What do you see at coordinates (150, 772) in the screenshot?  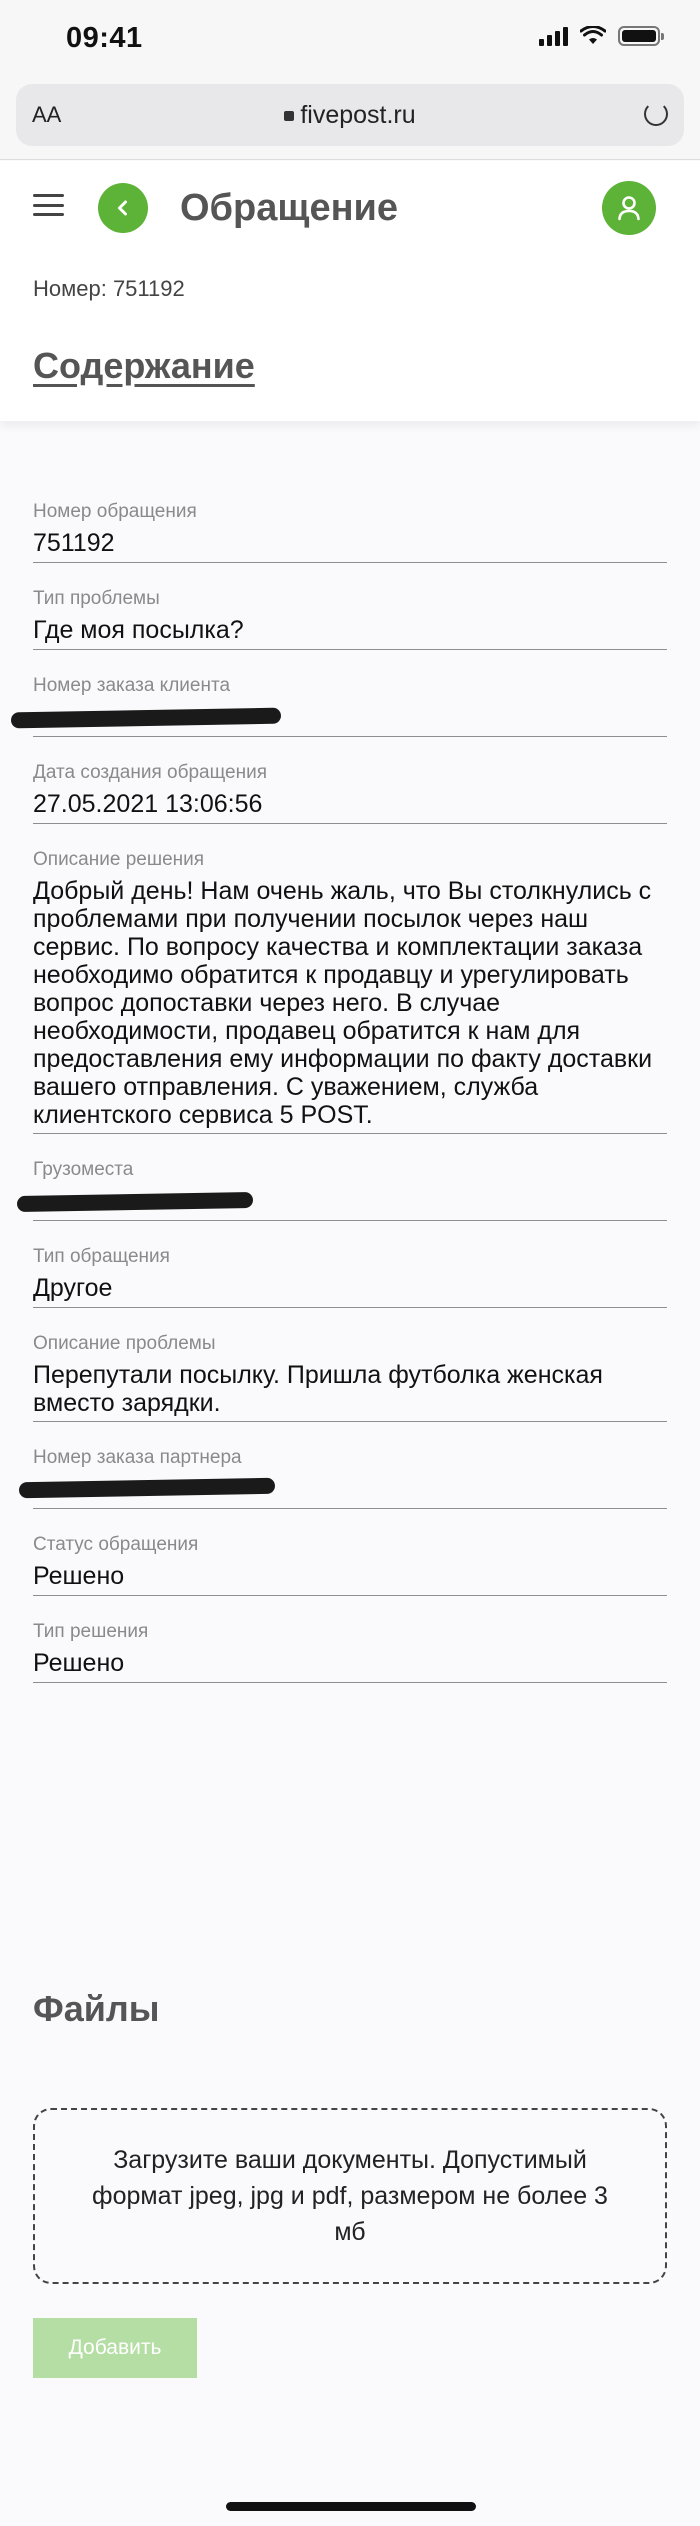 I see `field-label: Дата создания обращения` at bounding box center [150, 772].